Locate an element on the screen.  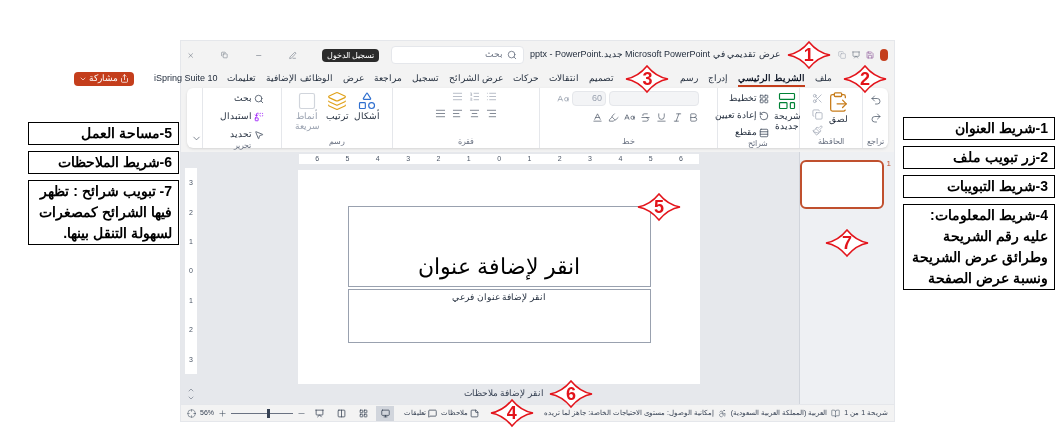
ribbon-tab: إدراج is located at coordinates (718, 78).